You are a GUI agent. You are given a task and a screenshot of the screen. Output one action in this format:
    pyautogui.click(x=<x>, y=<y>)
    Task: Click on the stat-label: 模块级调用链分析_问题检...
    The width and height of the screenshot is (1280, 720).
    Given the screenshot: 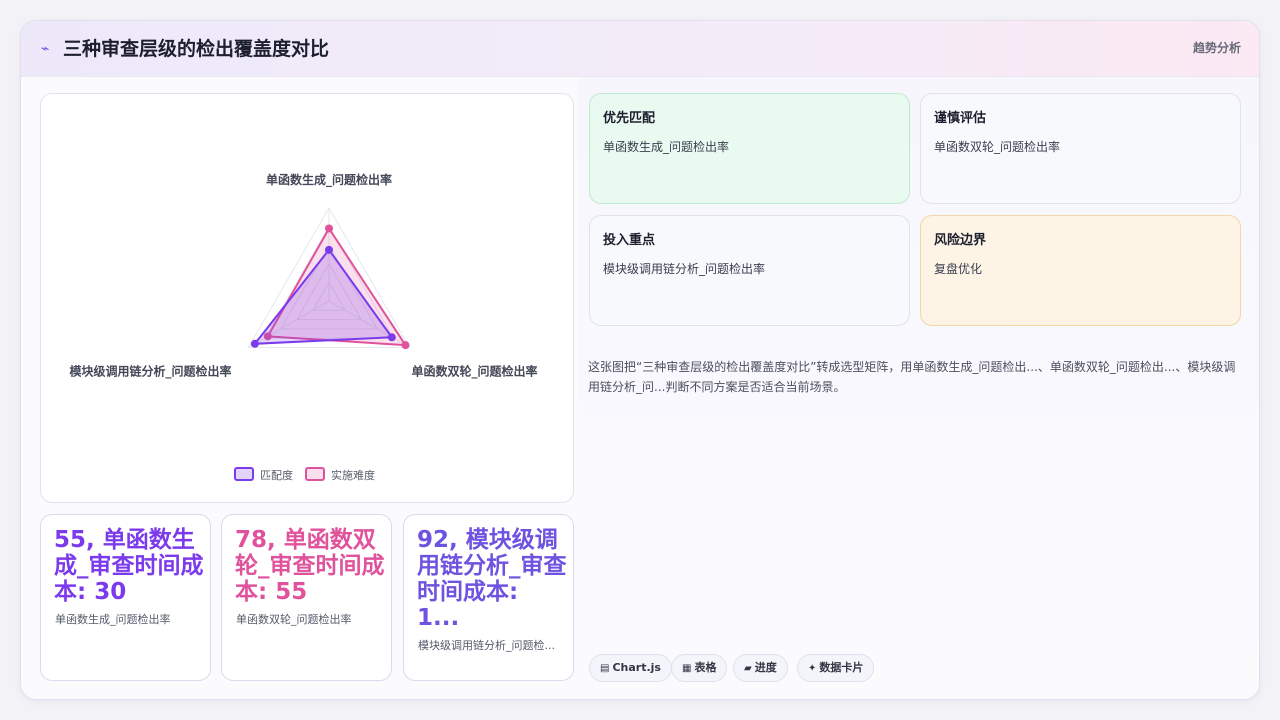 What is the action you would take?
    pyautogui.click(x=486, y=645)
    